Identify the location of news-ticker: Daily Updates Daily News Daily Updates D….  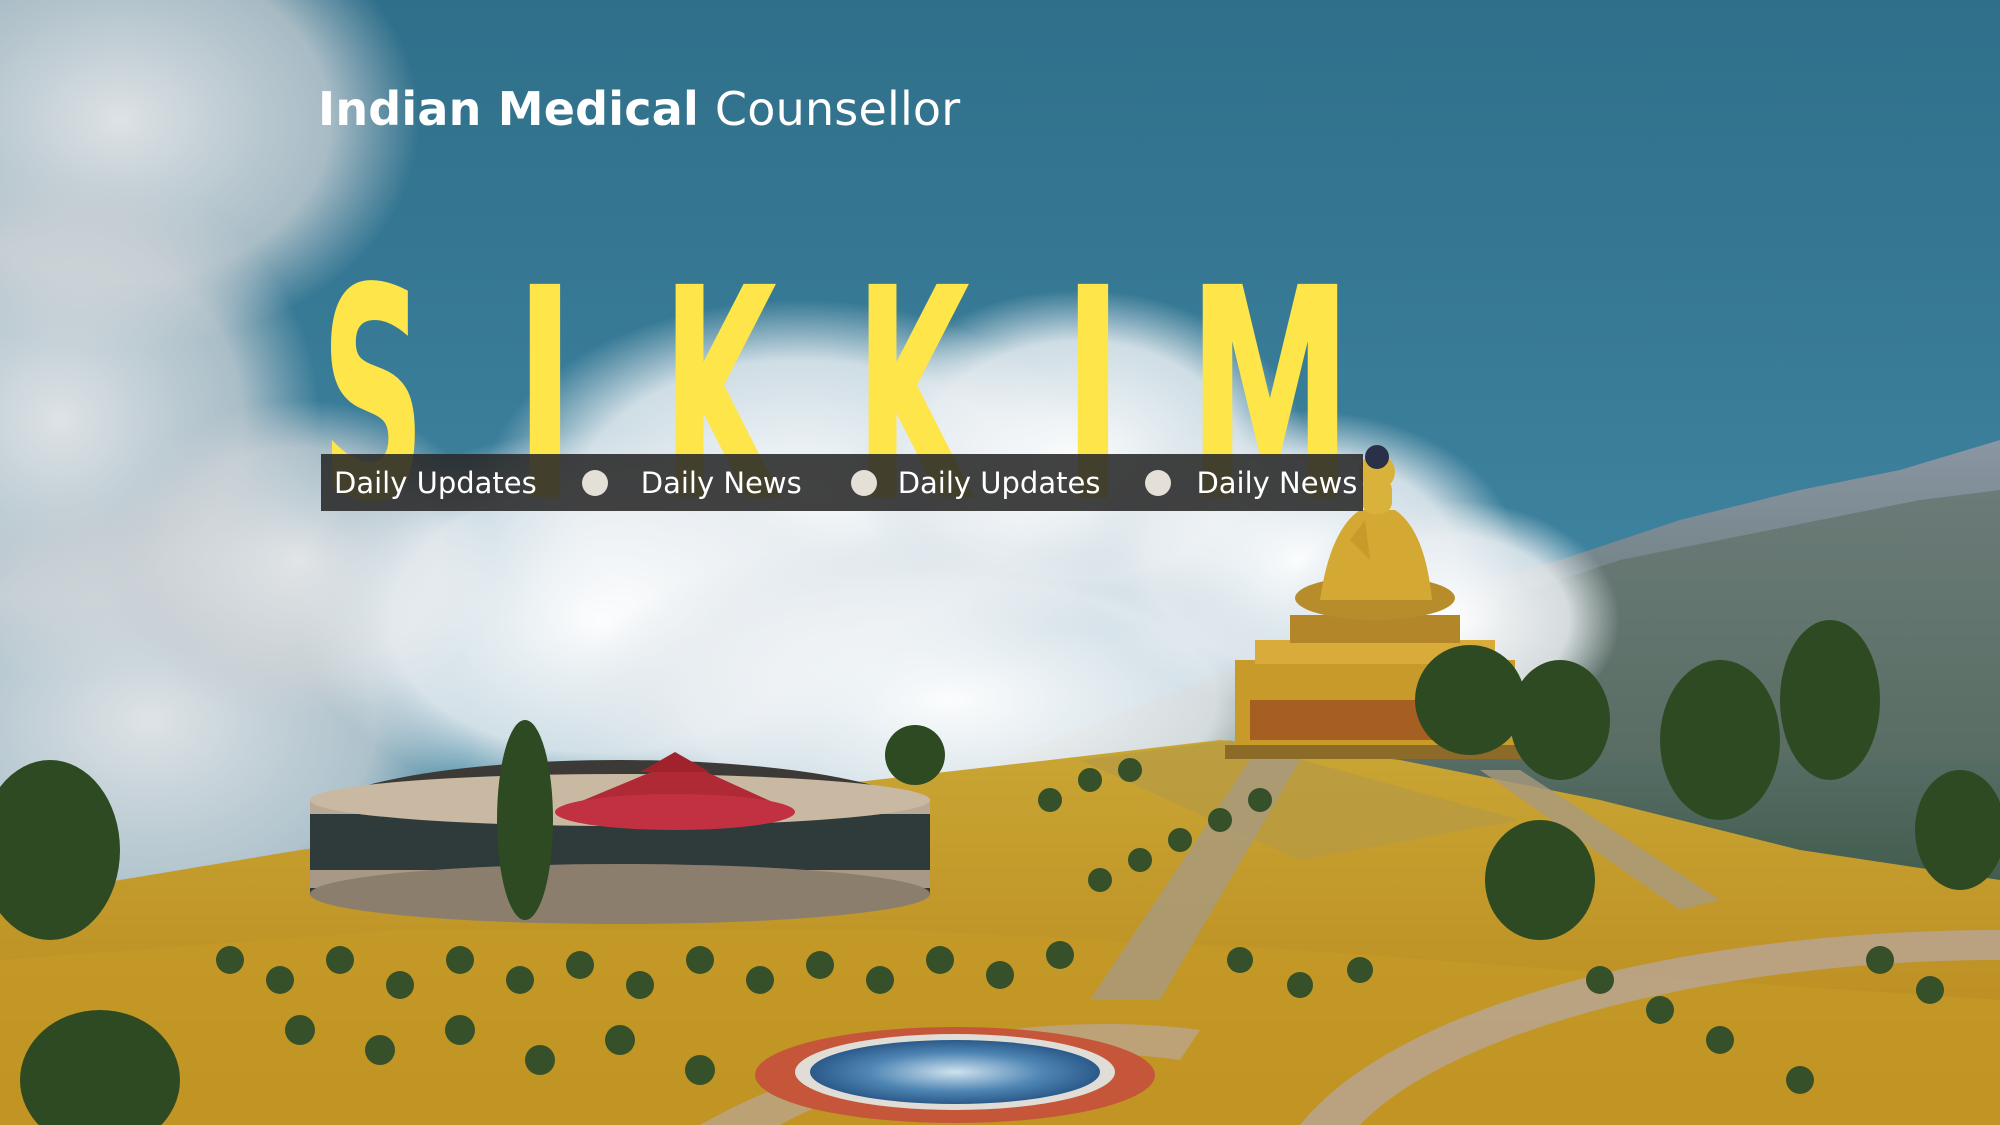
(842, 482).